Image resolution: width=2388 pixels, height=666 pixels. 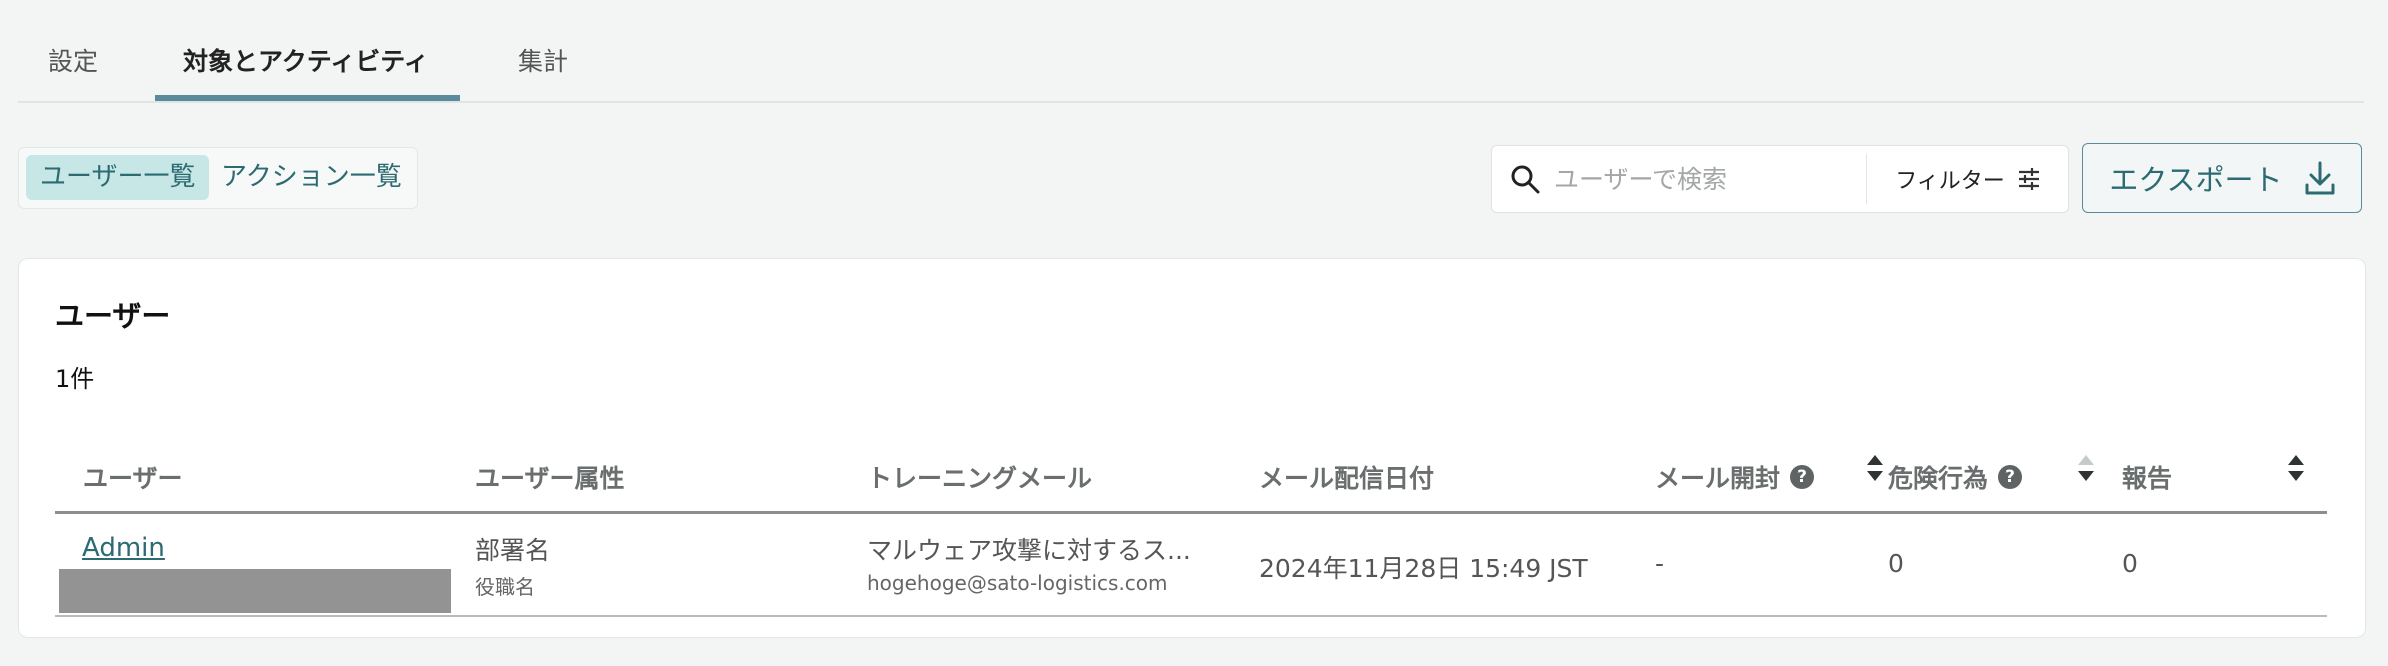 I want to click on tab-summary: 集計, so click(x=543, y=60).